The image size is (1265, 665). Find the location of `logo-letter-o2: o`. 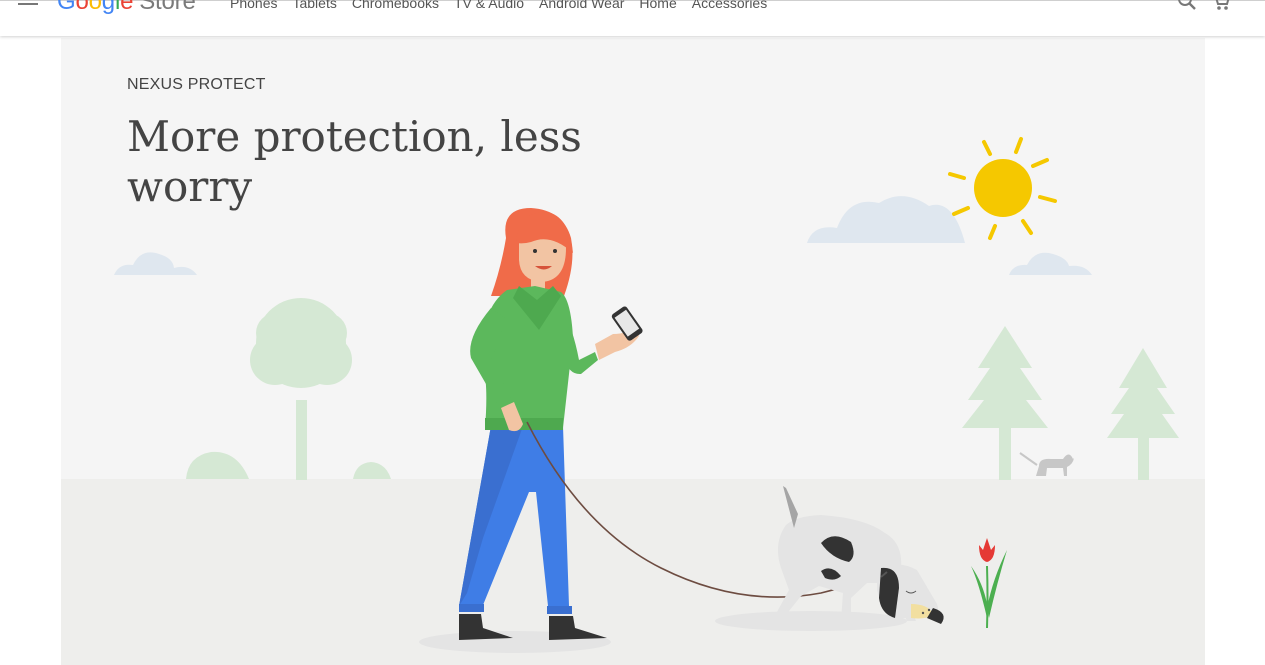

logo-letter-o2: o is located at coordinates (95, 7).